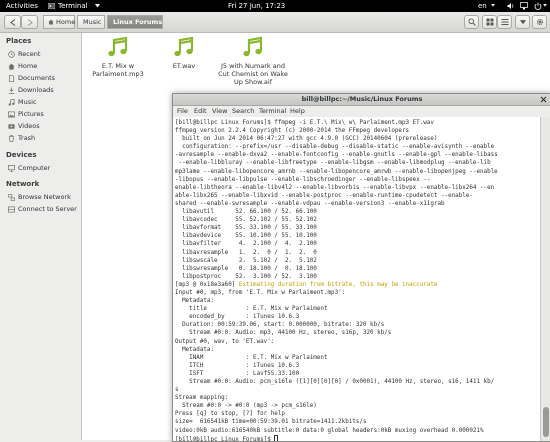  I want to click on menu-file: File, so click(182, 111).